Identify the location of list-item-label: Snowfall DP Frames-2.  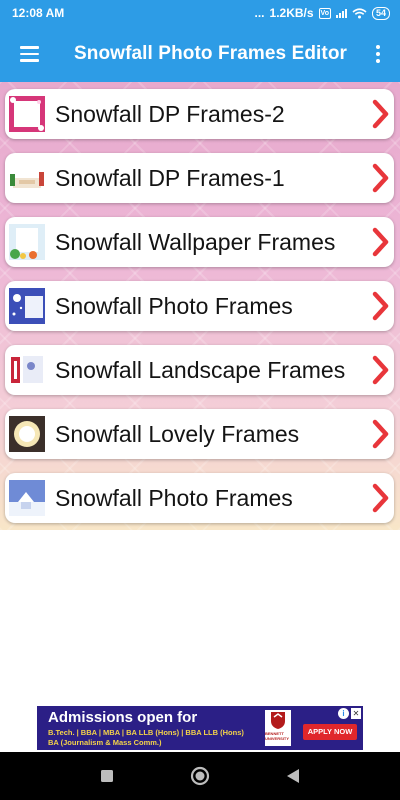
(170, 113).